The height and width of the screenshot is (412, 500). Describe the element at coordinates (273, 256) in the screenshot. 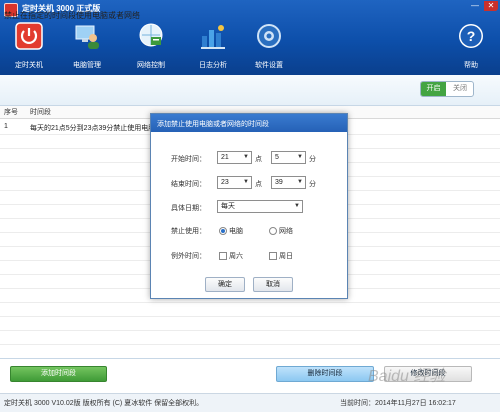

I see `exclude-sunday-checkbox` at that location.